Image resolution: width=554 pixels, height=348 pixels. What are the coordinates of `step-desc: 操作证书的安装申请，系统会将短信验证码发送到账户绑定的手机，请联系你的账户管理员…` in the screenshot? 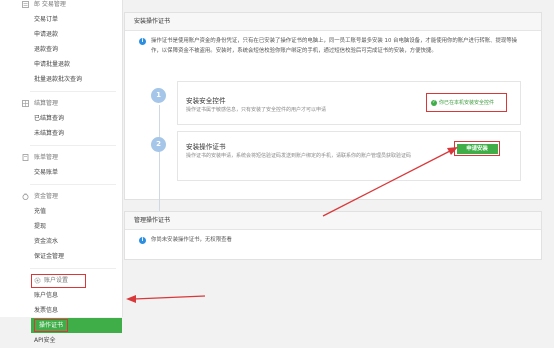 It's located at (299, 156).